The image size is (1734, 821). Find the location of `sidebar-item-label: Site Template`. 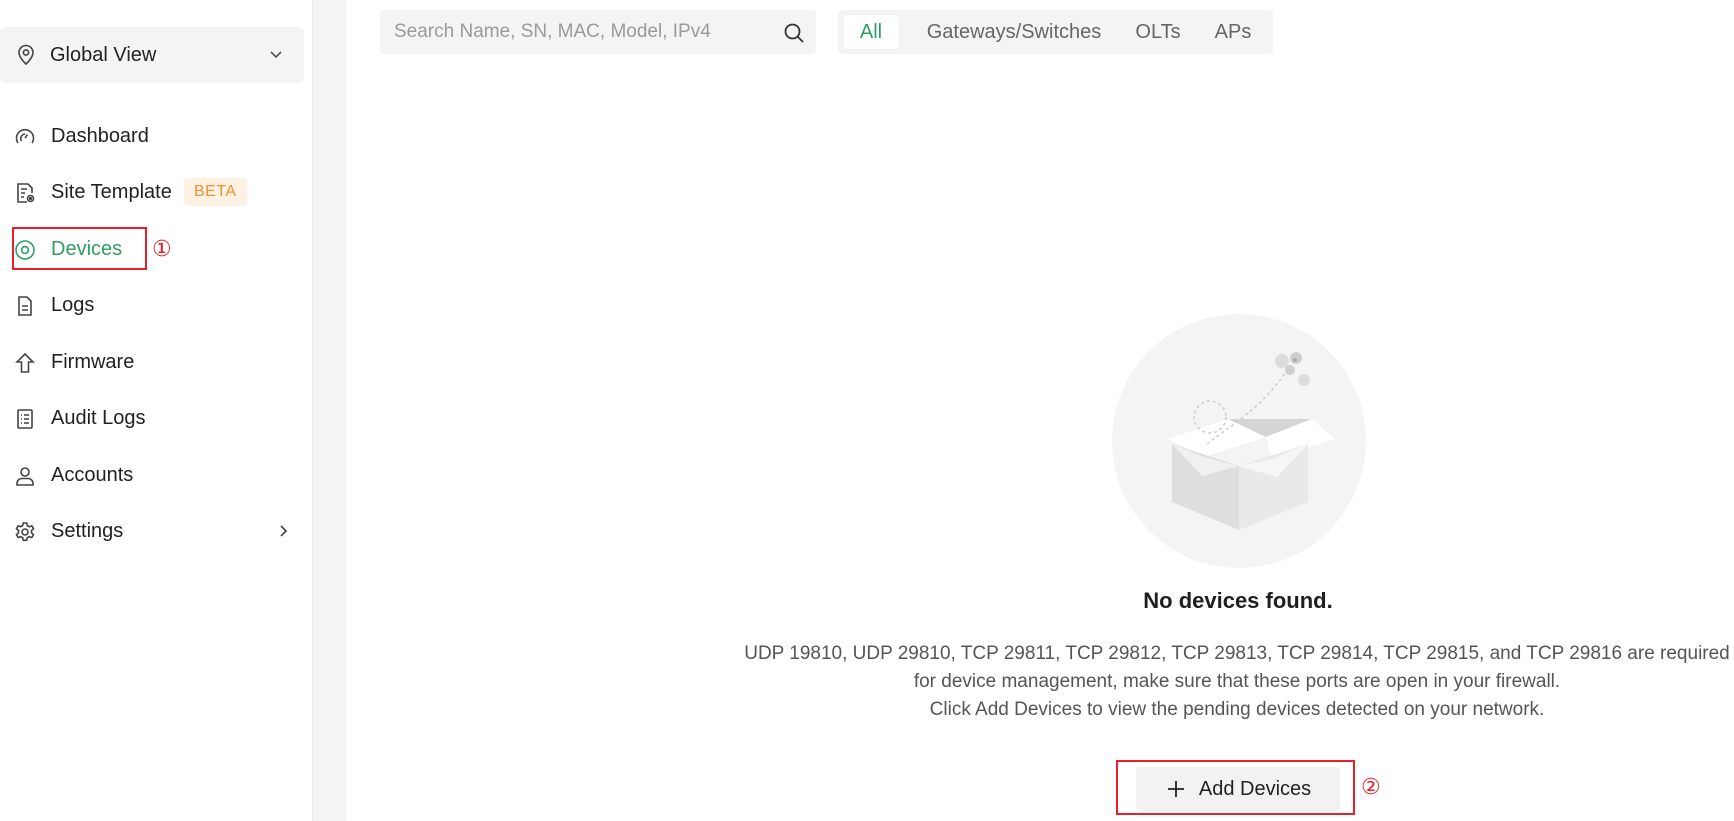

sidebar-item-label: Site Template is located at coordinates (111, 191).